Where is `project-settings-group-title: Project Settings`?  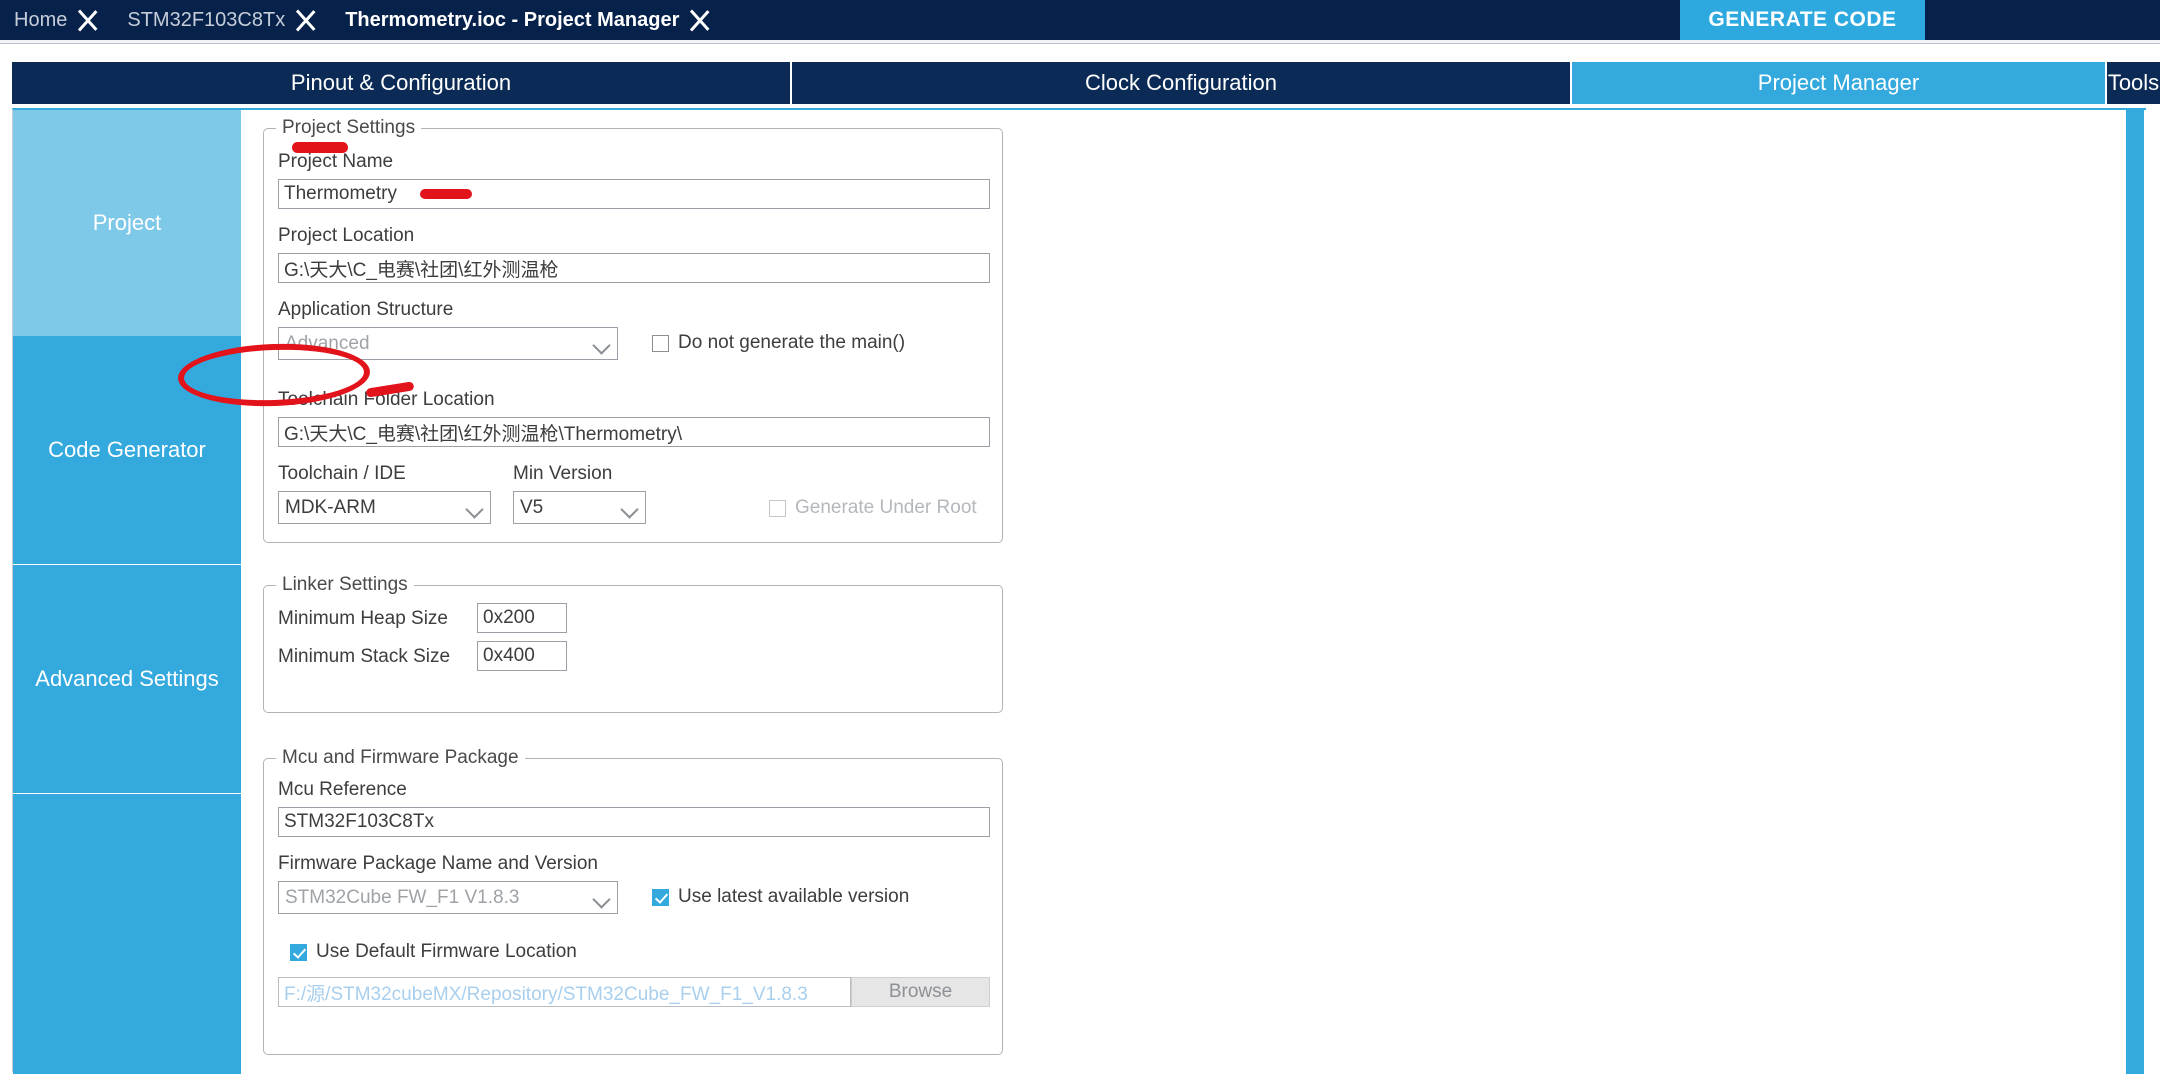
project-settings-group-title: Project Settings is located at coordinates (349, 128).